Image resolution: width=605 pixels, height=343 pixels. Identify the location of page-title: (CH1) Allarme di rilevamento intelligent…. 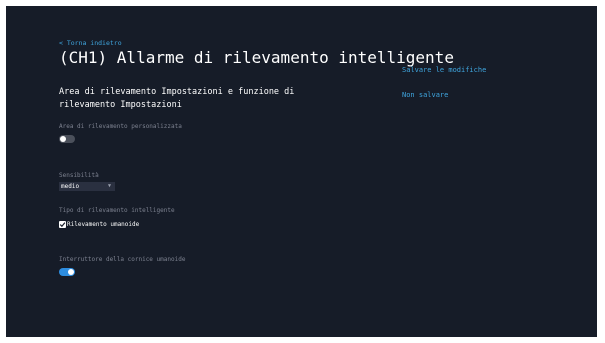
(256, 57).